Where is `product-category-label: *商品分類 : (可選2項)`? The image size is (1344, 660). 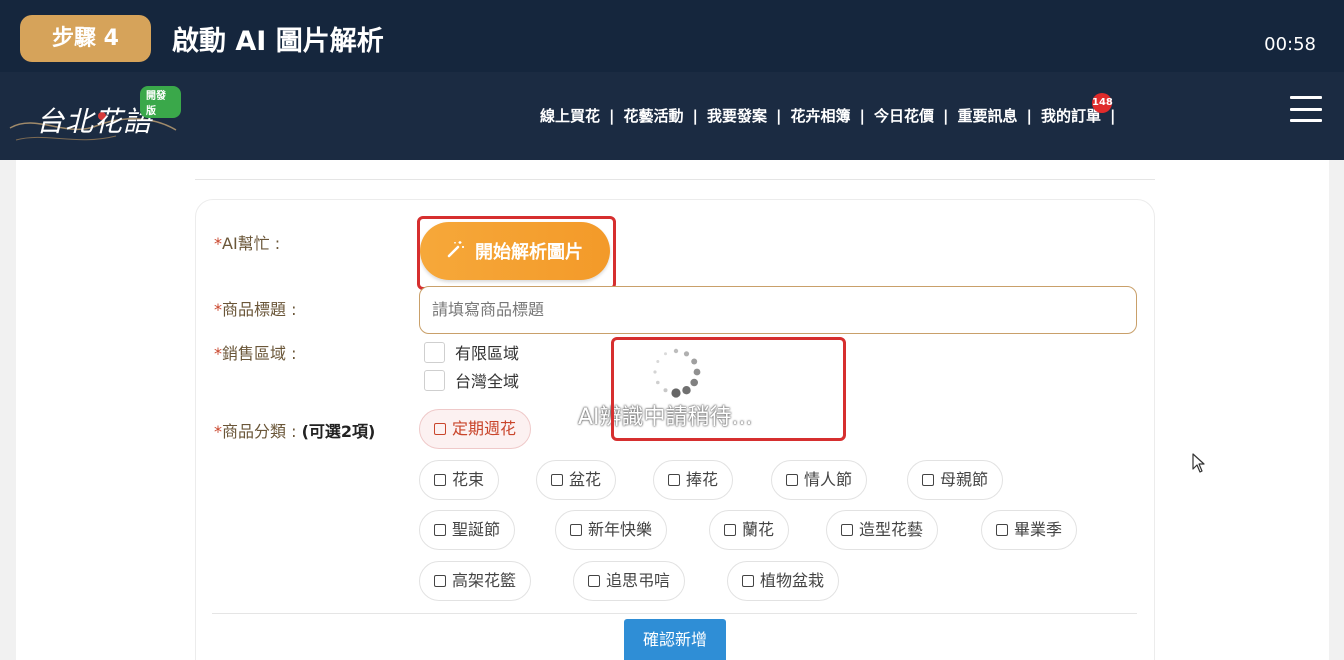 product-category-label: *商品分類 : (可選2項) is located at coordinates (295, 431).